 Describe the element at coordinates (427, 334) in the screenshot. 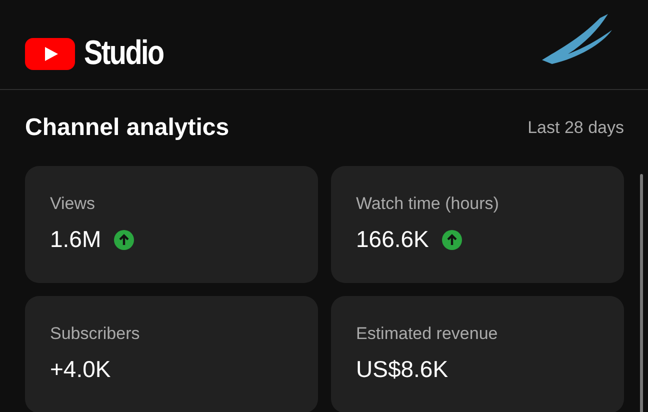

I see `metric-label: Estimated revenue` at that location.